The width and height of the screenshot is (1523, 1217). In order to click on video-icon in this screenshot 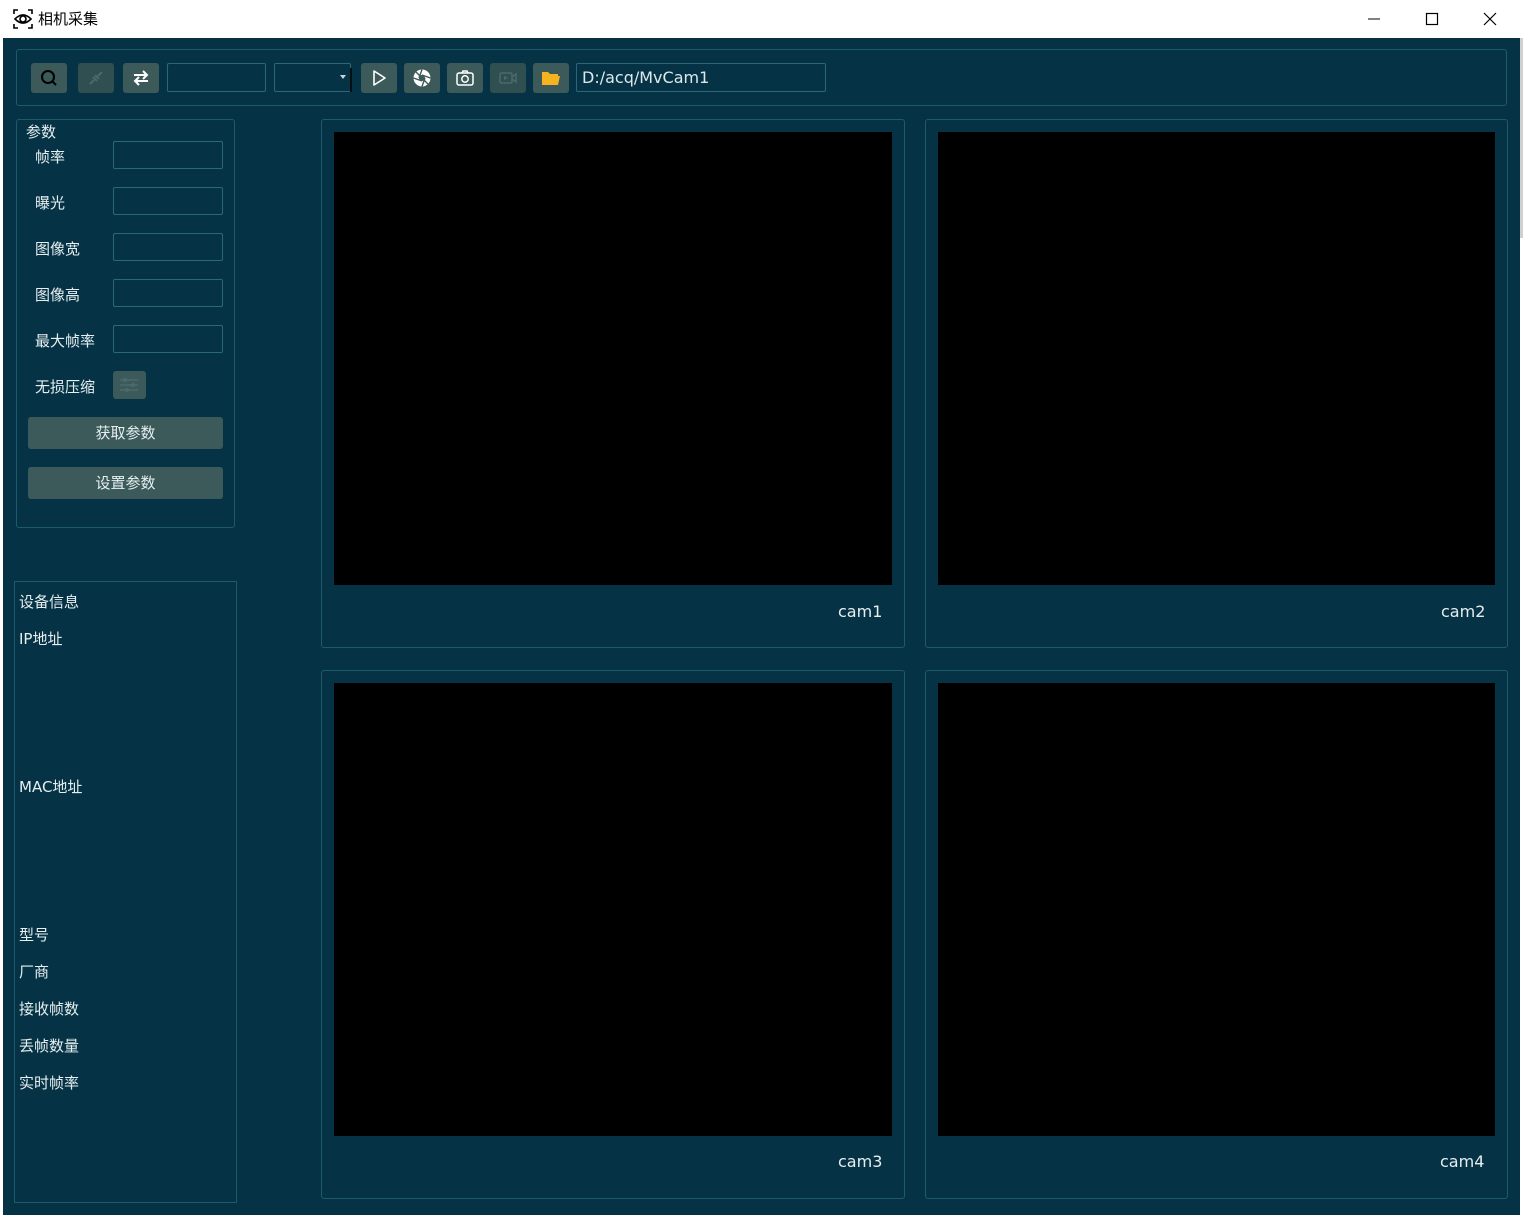, I will do `click(508, 78)`.